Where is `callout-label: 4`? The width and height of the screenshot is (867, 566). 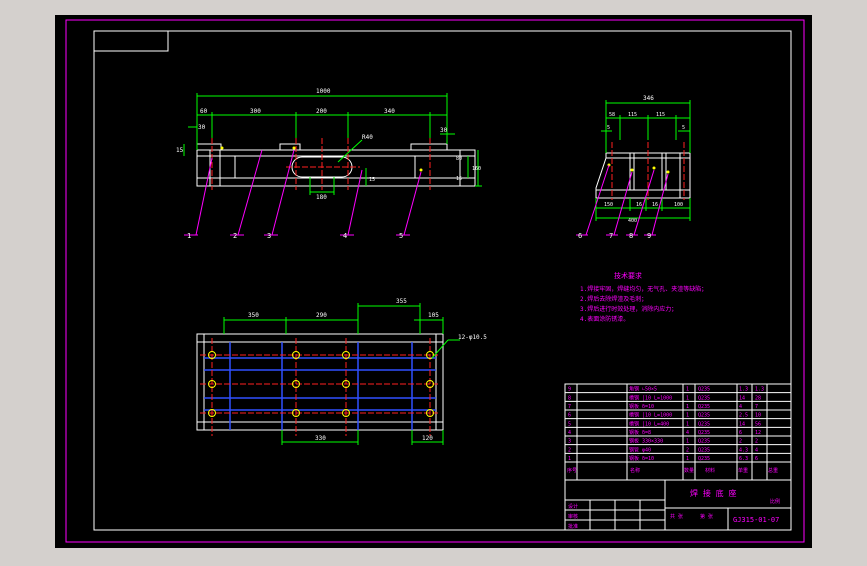 callout-label: 4 is located at coordinates (345, 236).